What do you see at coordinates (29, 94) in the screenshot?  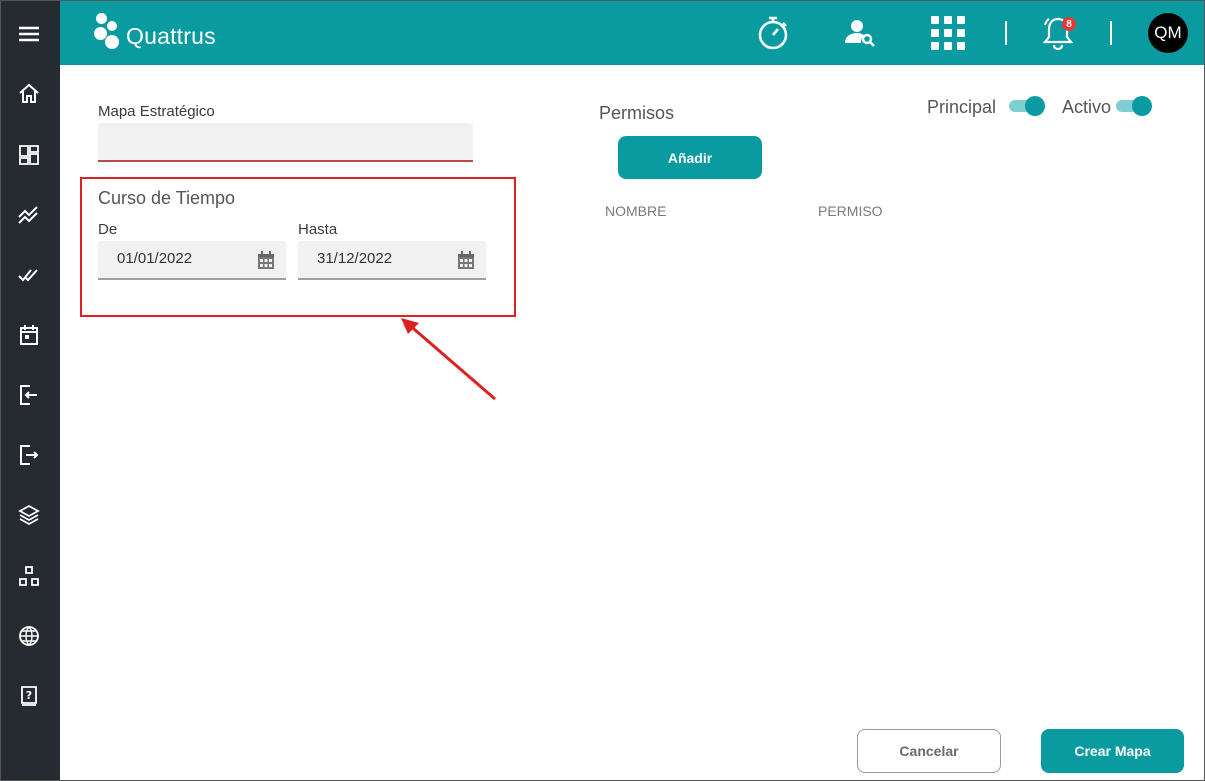 I see `home-icon` at bounding box center [29, 94].